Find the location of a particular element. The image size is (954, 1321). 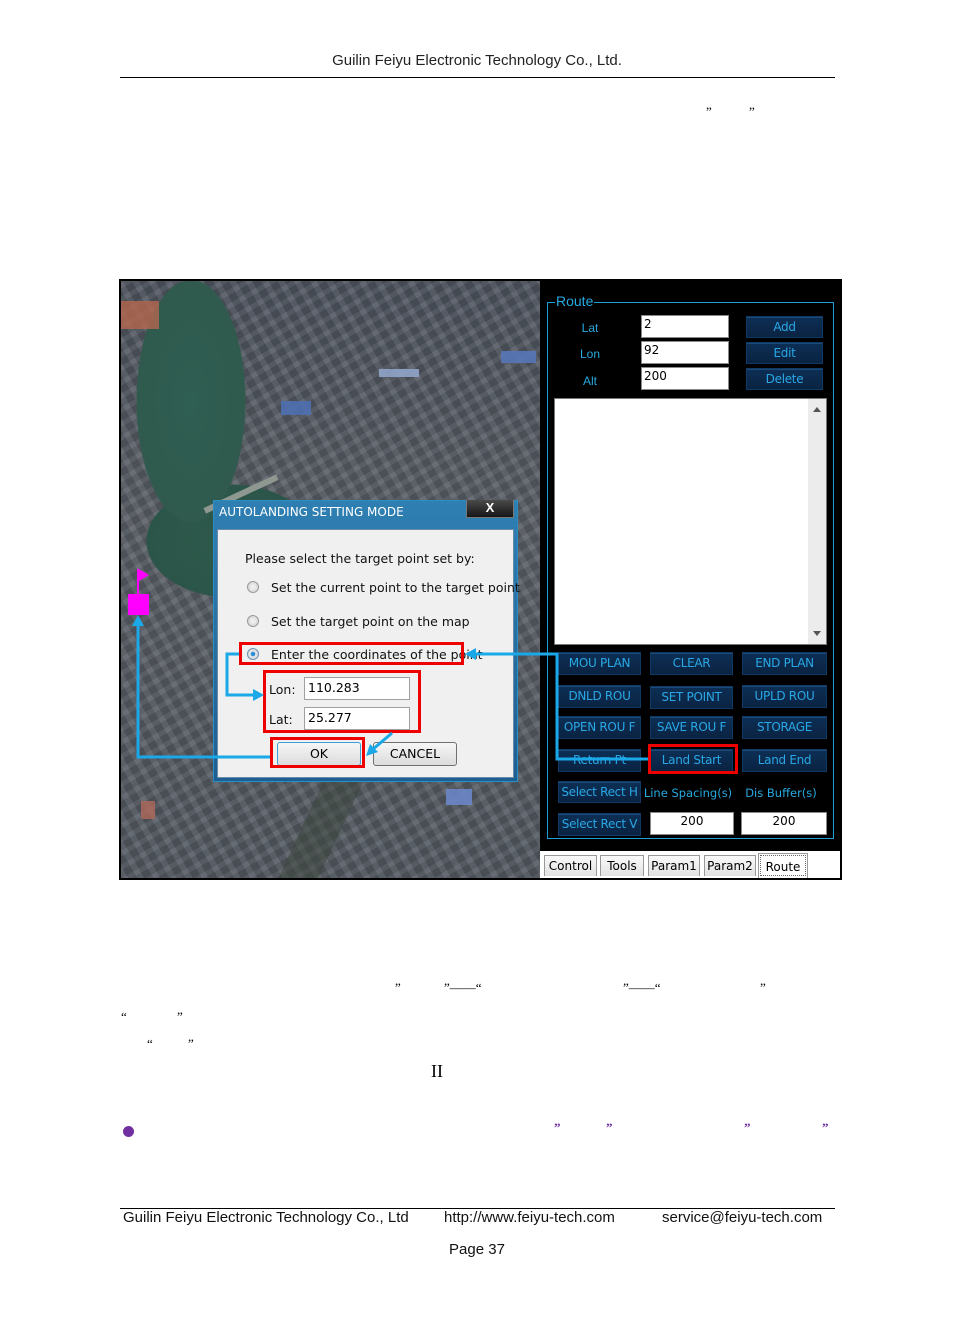

arrow-land-start-to-option is located at coordinates (561, 706).